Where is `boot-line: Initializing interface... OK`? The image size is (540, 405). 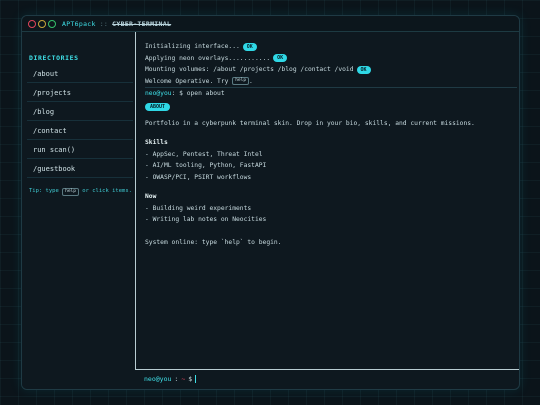
boot-line: Initializing interface... OK is located at coordinates (332, 47).